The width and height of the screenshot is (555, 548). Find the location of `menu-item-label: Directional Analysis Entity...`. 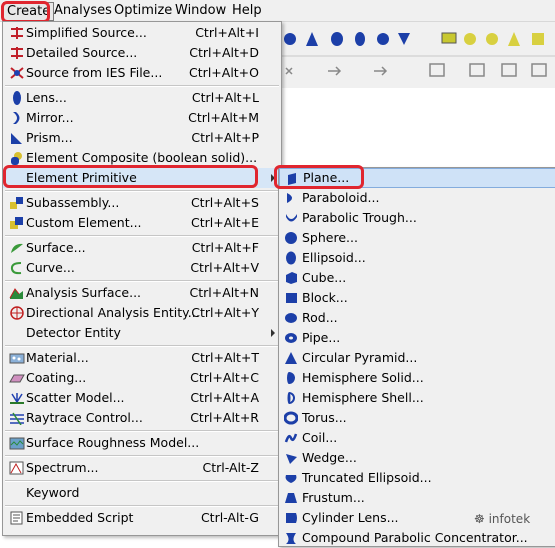

menu-item-label: Directional Analysis Entity... is located at coordinates (113, 312).